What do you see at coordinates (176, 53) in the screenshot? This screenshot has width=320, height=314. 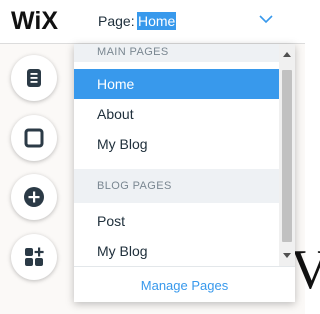 I see `section-header-main-pages: MAIN PAGES` at bounding box center [176, 53].